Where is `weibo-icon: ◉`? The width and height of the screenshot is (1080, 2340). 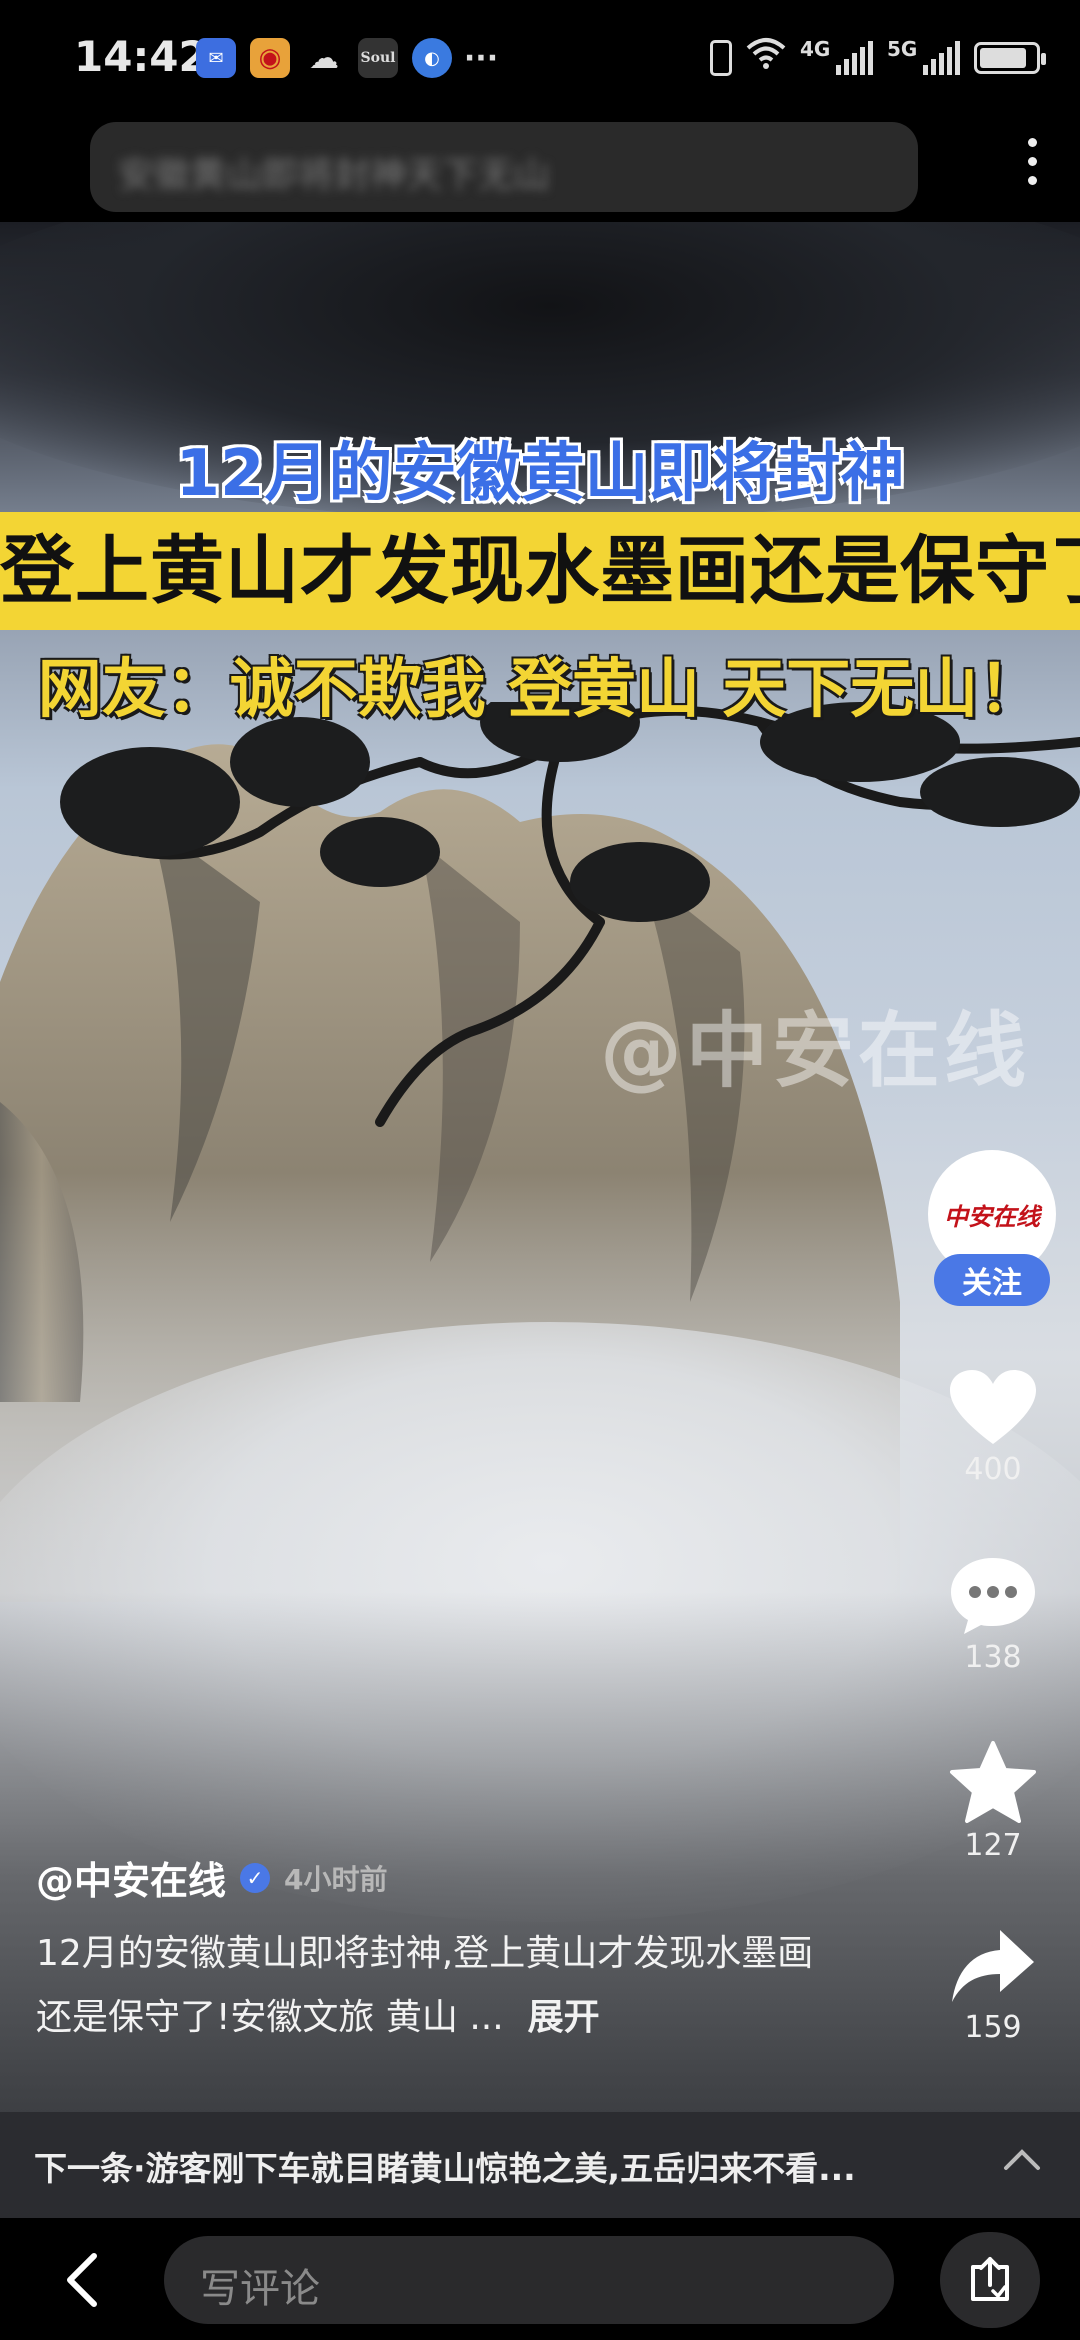
weibo-icon: ◉ is located at coordinates (270, 58).